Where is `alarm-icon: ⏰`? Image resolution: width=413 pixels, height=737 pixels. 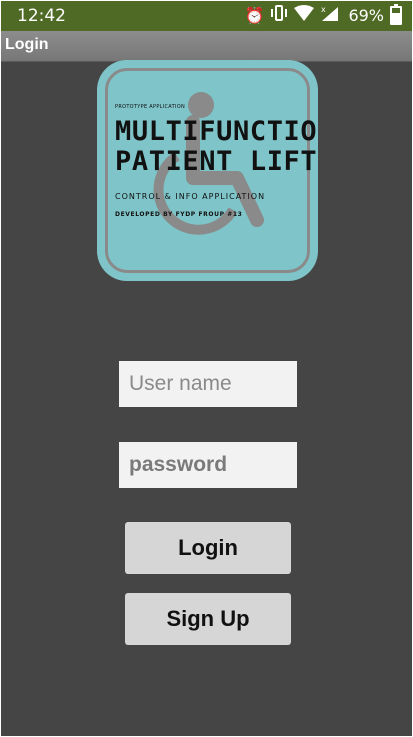
alarm-icon: ⏰ is located at coordinates (254, 15).